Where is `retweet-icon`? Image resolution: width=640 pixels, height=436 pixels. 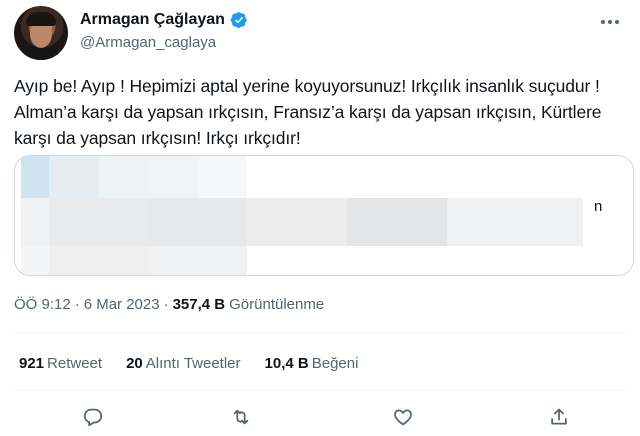
retweet-icon is located at coordinates (241, 417).